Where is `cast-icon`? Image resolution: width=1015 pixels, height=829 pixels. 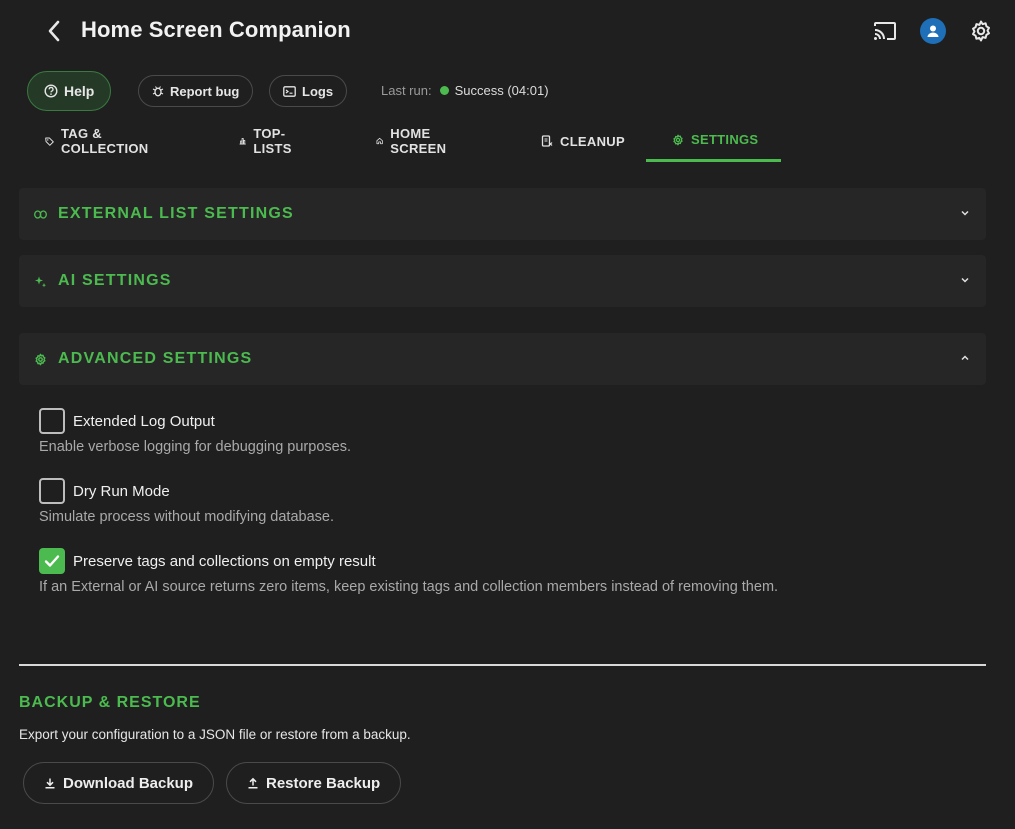
cast-icon is located at coordinates (885, 31).